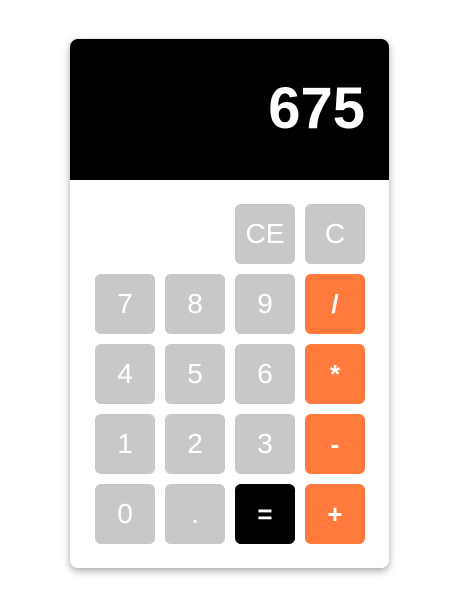  What do you see at coordinates (265, 234) in the screenshot?
I see `clear-entry-button: CE` at bounding box center [265, 234].